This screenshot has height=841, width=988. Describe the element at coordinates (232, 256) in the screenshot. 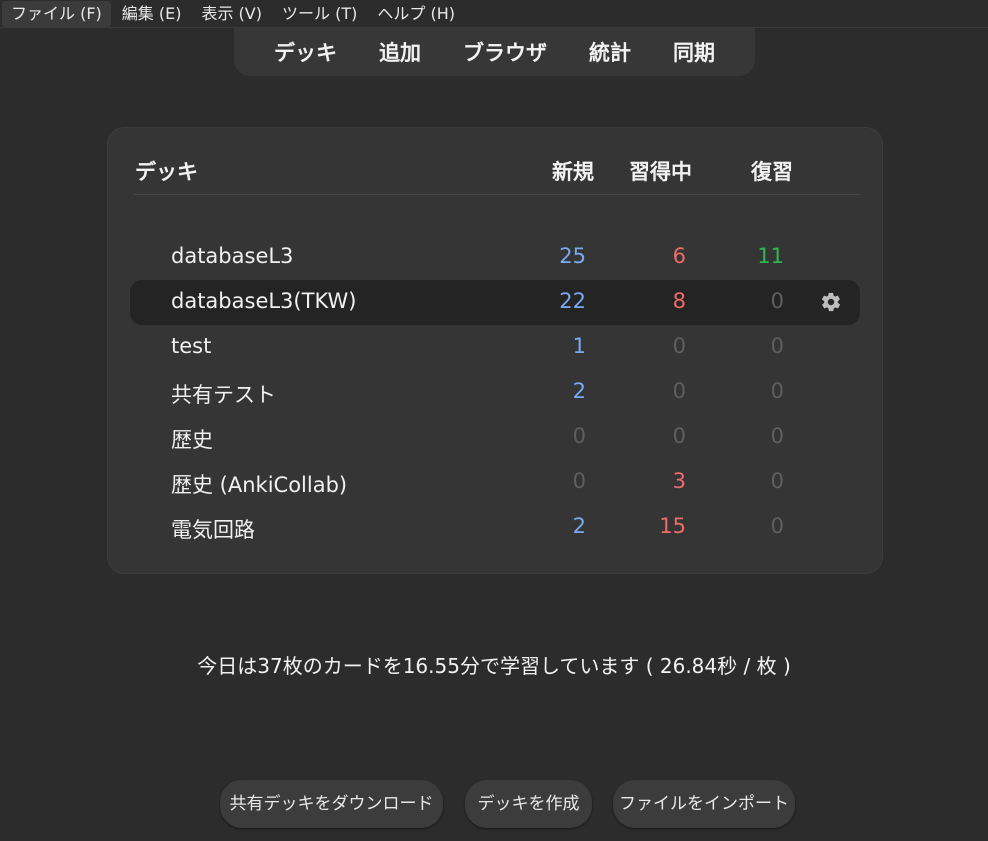

I see `deck-name: databaseL3` at that location.